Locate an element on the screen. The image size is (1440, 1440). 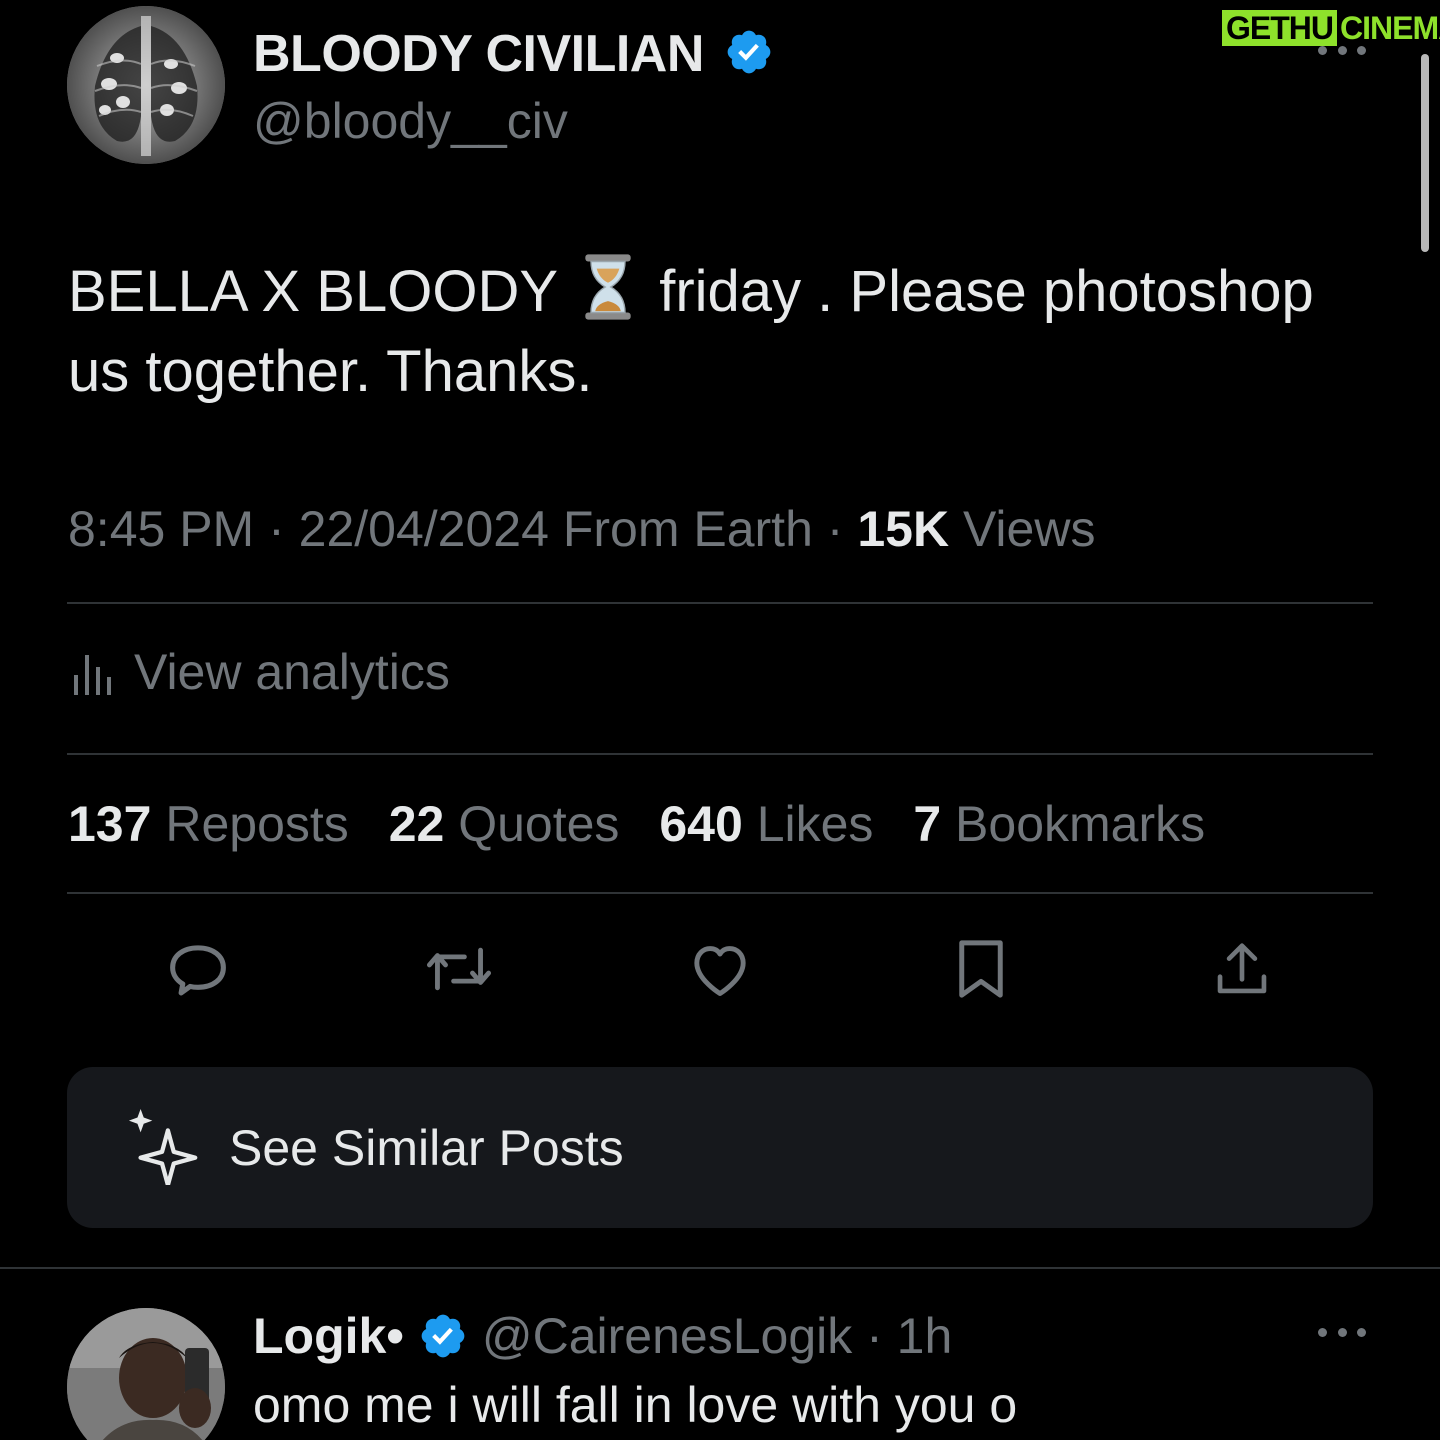
tweet-source: From Earth is located at coordinates (687, 529).